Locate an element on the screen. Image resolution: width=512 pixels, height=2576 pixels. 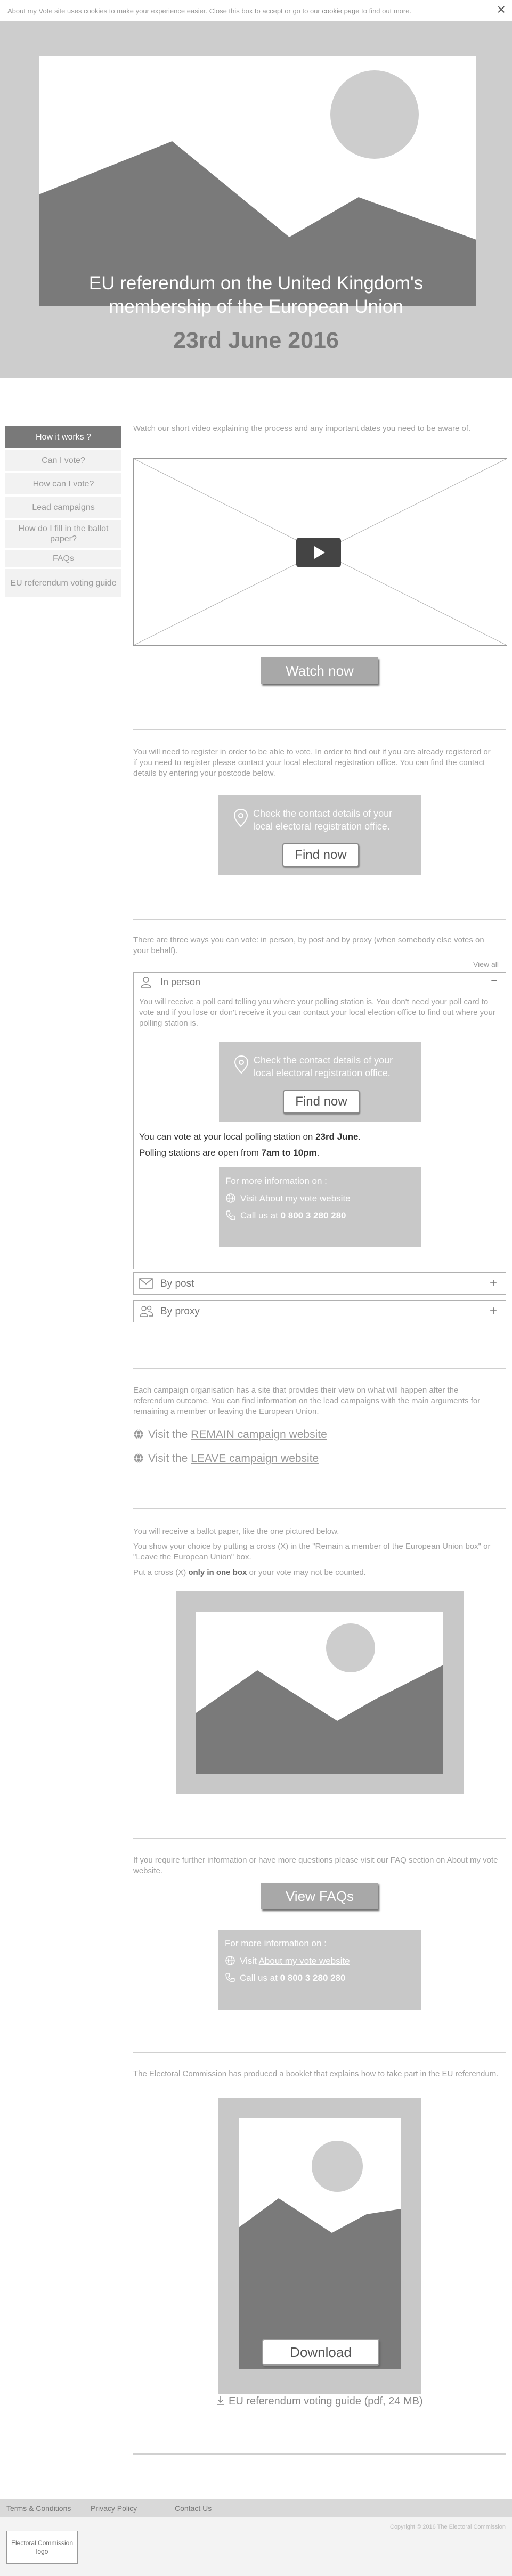
remain-campaign-link: REMAIN campaign website is located at coordinates (259, 1434).